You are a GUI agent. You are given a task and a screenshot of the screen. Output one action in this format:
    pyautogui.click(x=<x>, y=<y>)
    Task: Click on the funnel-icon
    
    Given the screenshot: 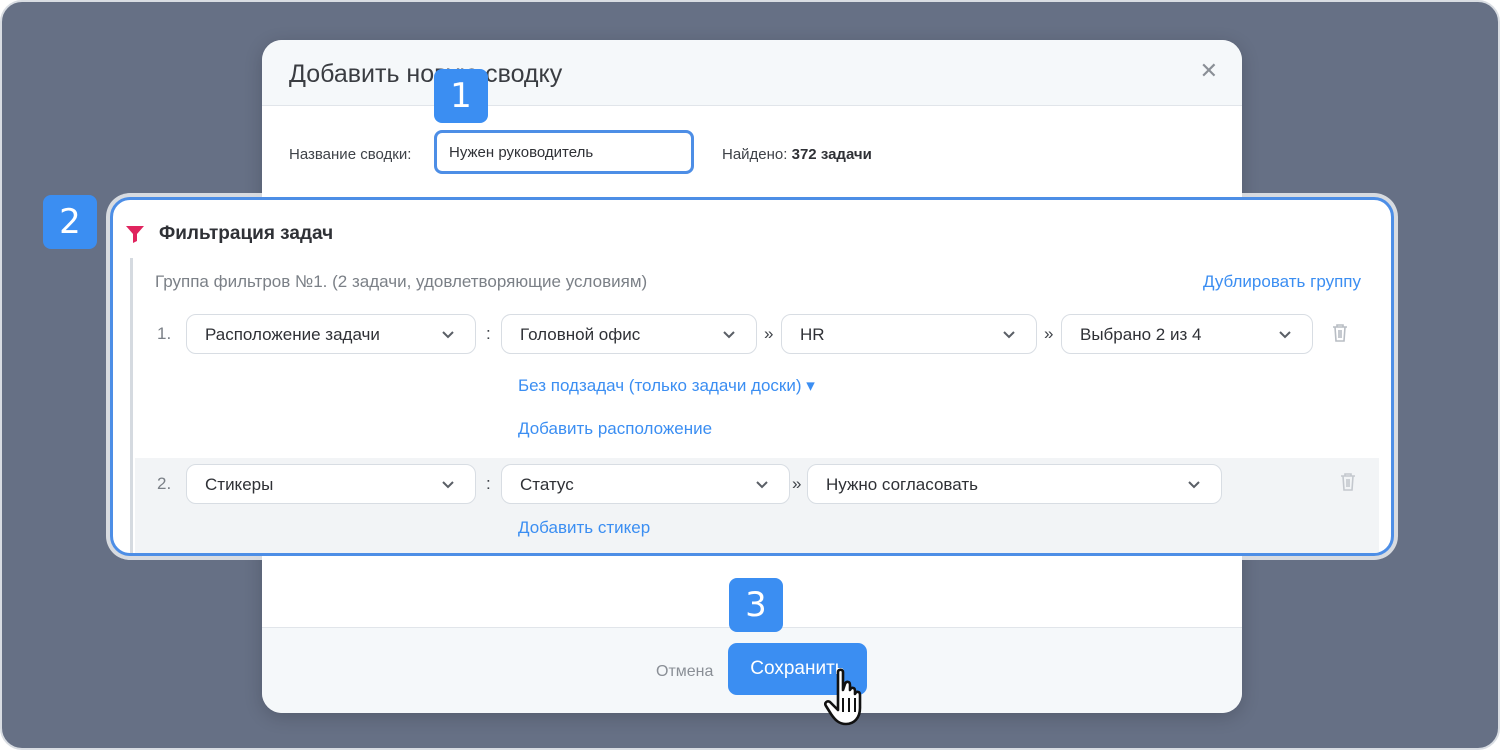 What is the action you would take?
    pyautogui.click(x=135, y=234)
    